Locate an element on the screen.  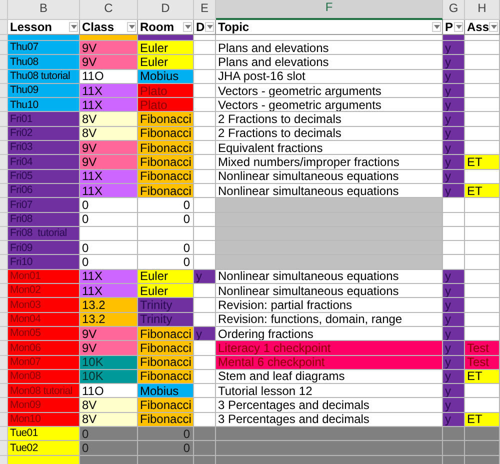
topic-cell: Revision: functions, domain, range is located at coordinates (329, 319).